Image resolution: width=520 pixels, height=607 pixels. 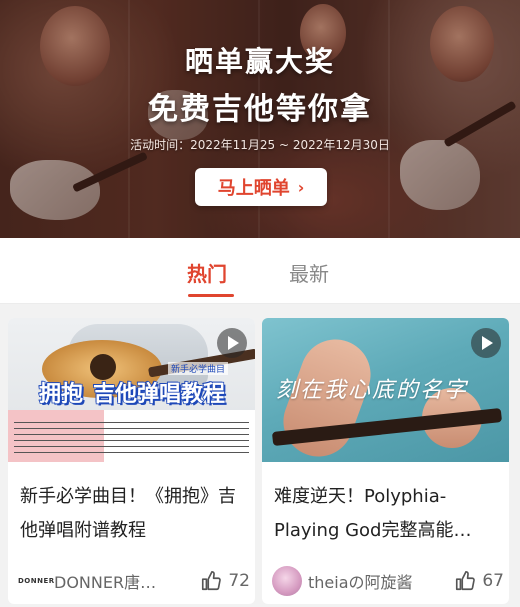 What do you see at coordinates (225, 581) in the screenshot?
I see `like-button: 72` at bounding box center [225, 581].